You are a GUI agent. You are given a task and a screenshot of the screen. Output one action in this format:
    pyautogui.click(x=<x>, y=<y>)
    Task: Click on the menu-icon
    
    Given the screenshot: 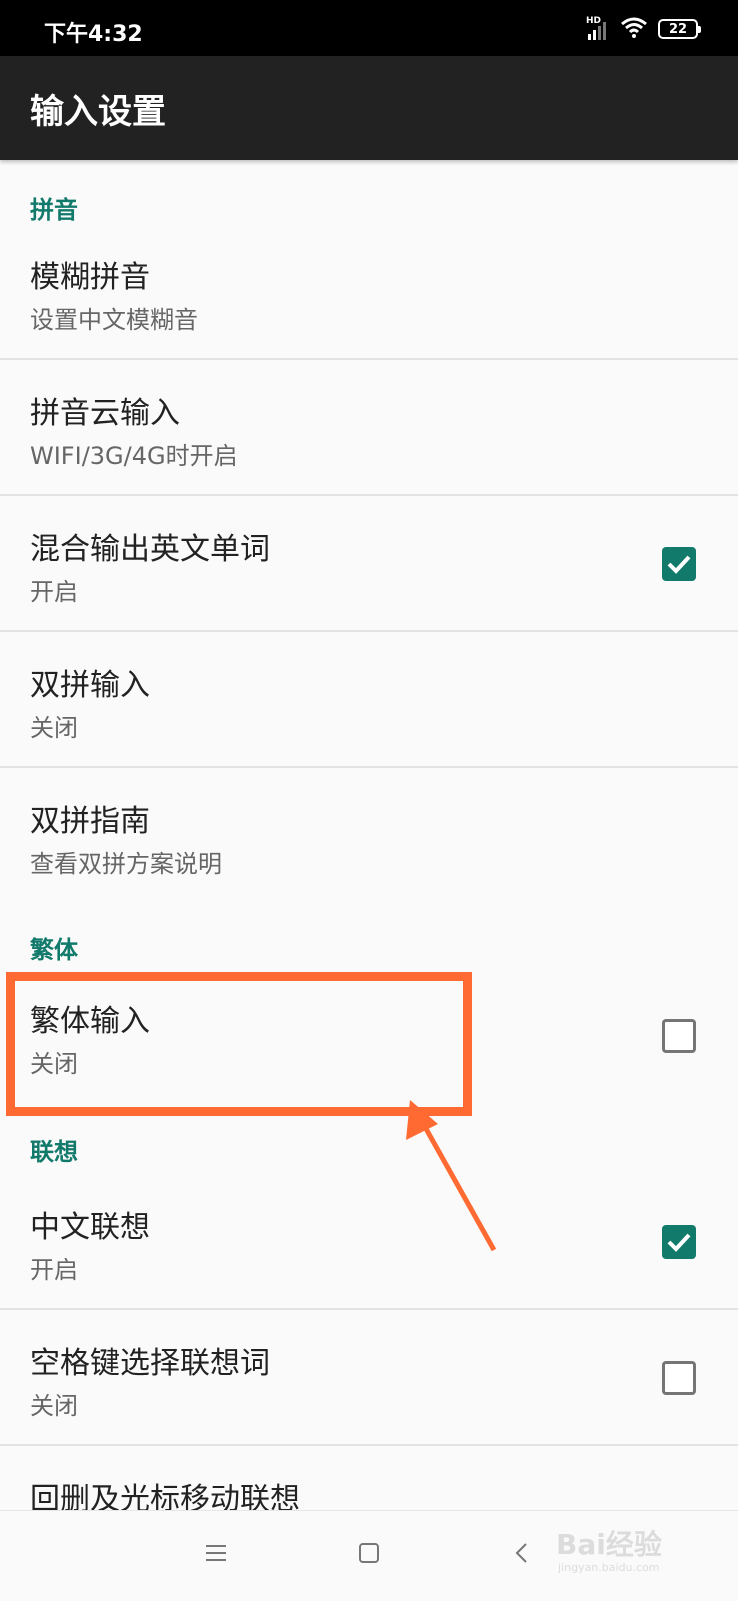 What is the action you would take?
    pyautogui.click(x=216, y=1553)
    